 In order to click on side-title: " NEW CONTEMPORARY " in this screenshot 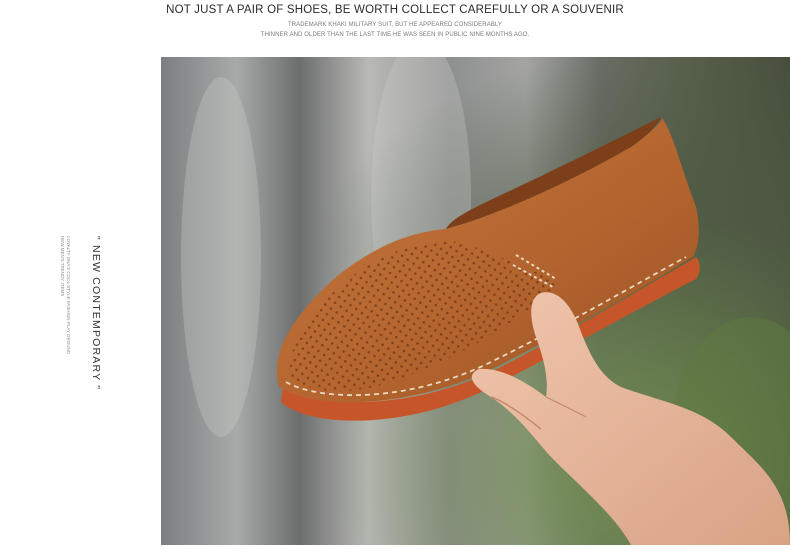, I will do `click(96, 313)`.